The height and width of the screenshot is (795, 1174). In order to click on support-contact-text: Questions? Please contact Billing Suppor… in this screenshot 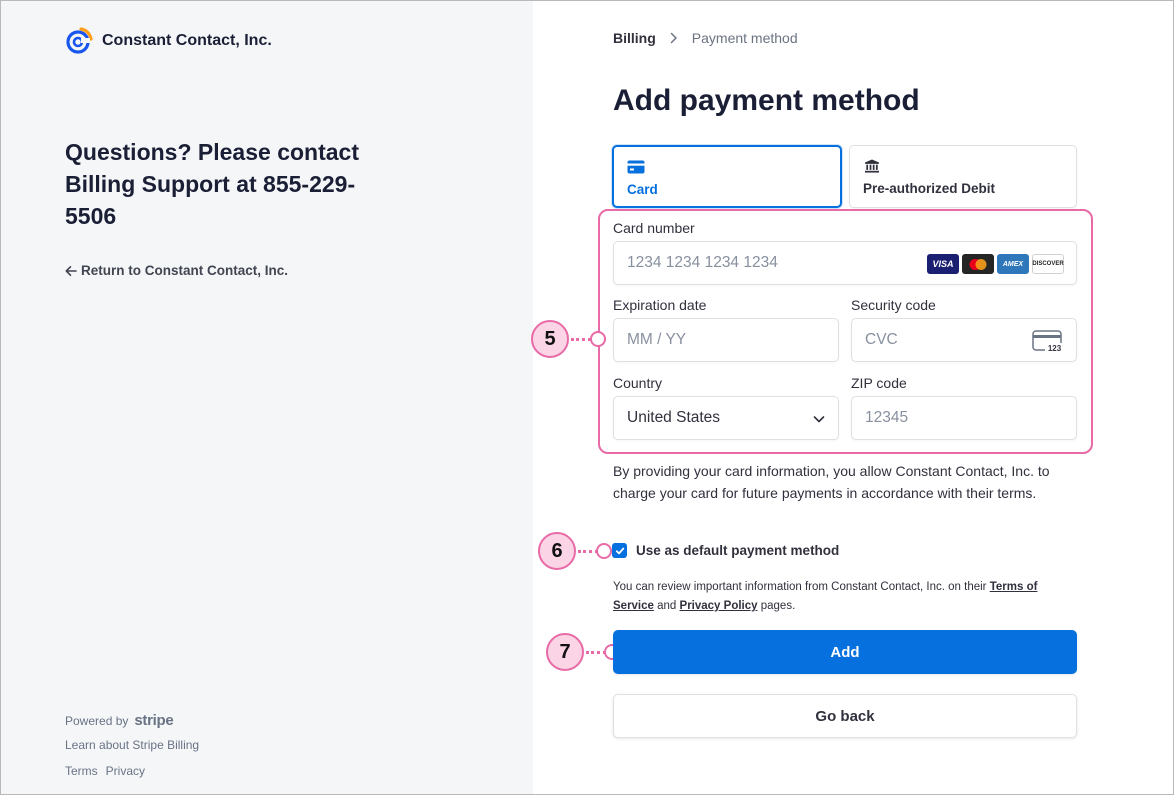, I will do `click(212, 184)`.